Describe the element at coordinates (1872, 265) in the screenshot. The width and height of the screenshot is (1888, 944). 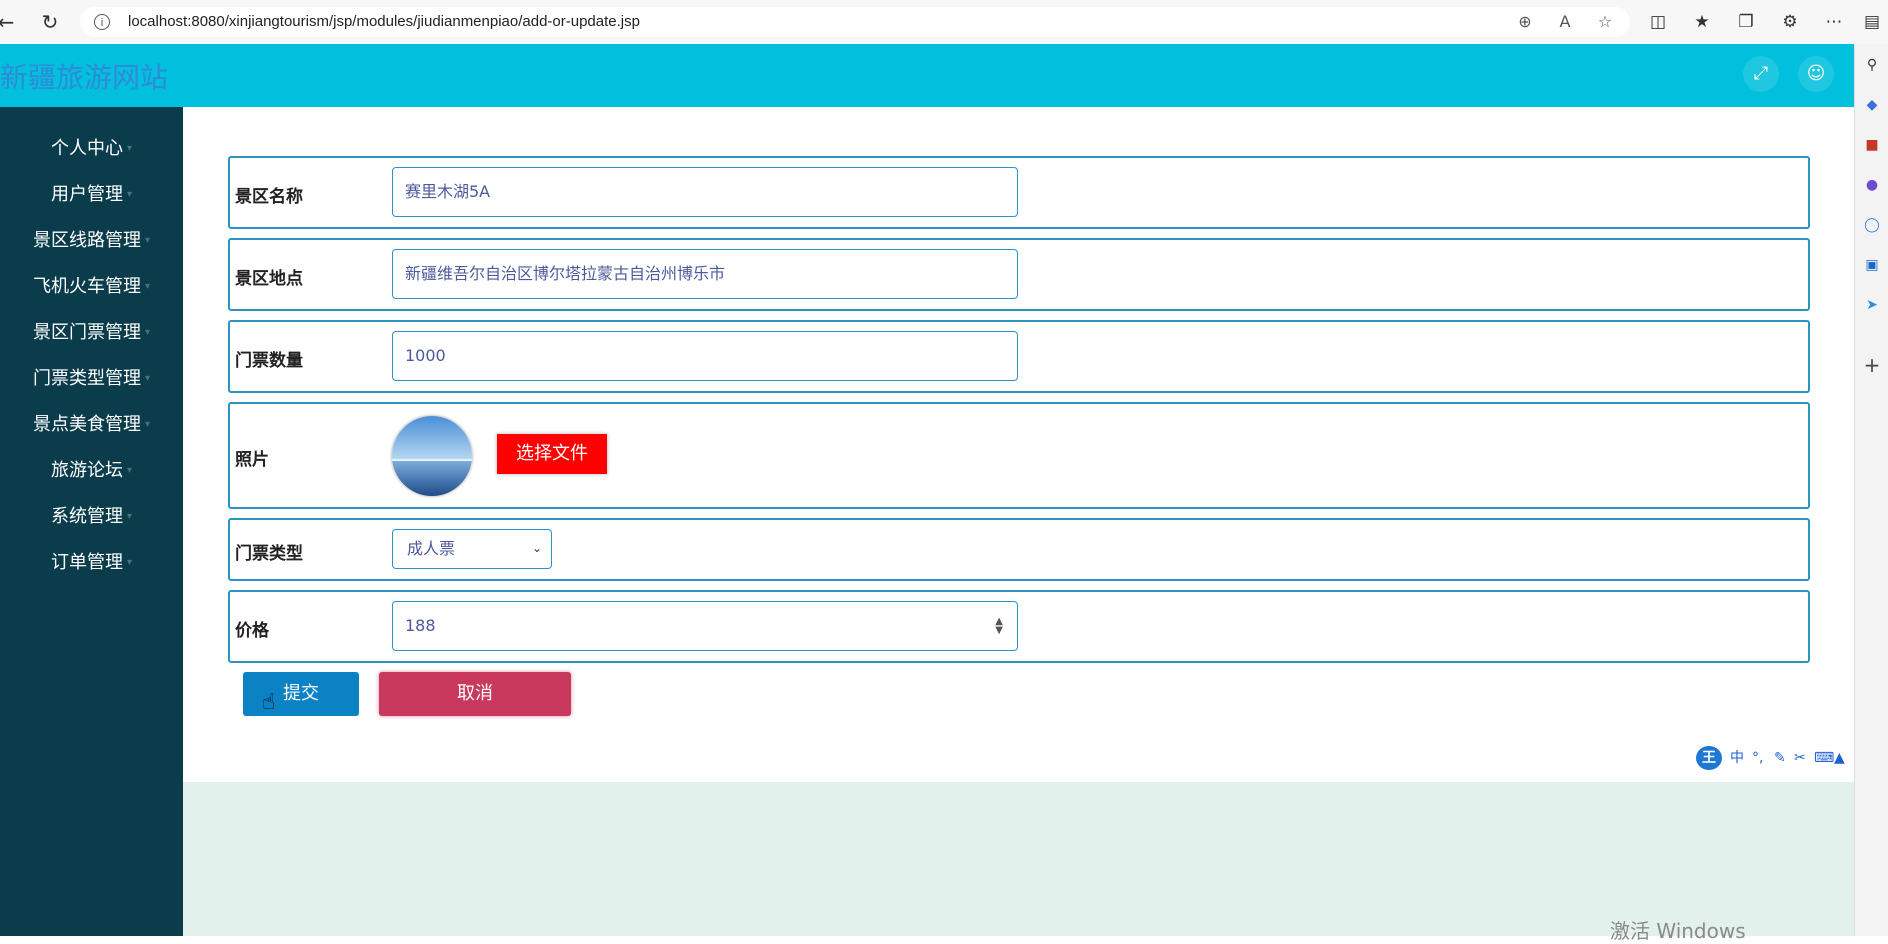
I see `outlook-icon: ▣` at that location.